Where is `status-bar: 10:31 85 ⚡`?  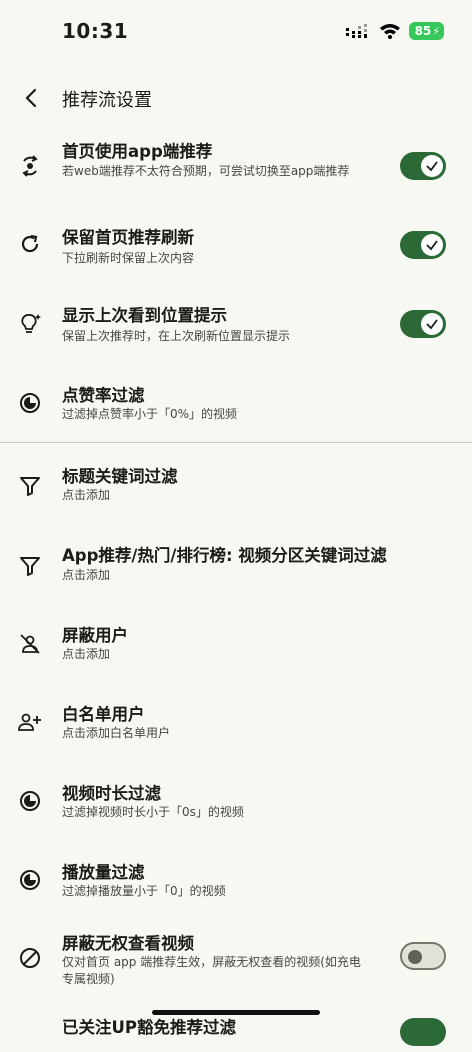
status-bar: 10:31 85 ⚡ is located at coordinates (236, 30).